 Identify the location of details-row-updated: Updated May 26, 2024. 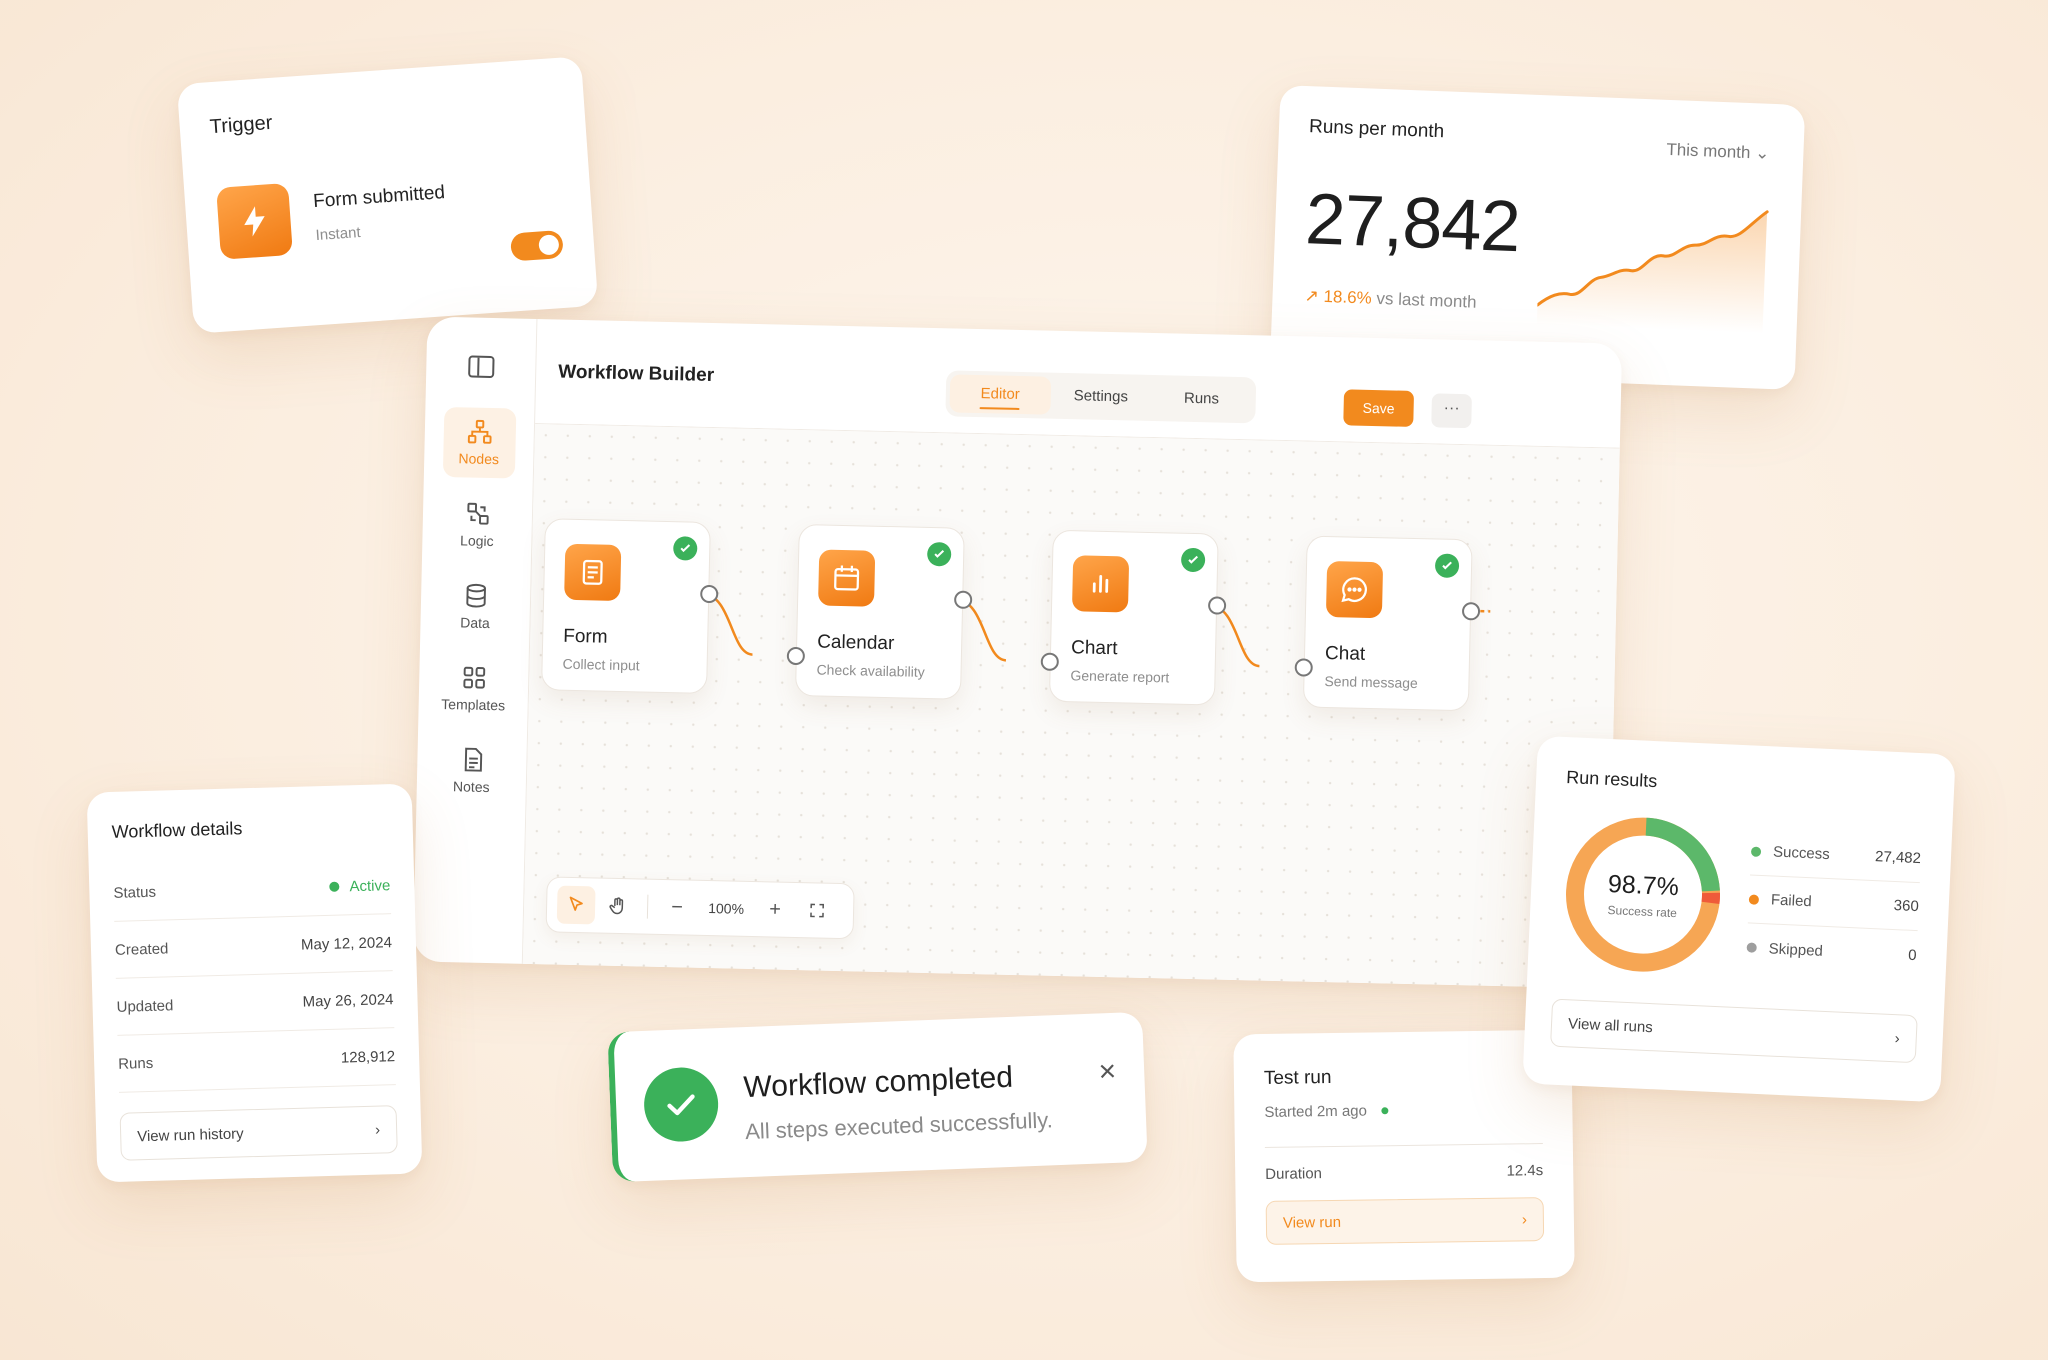
(255, 1003).